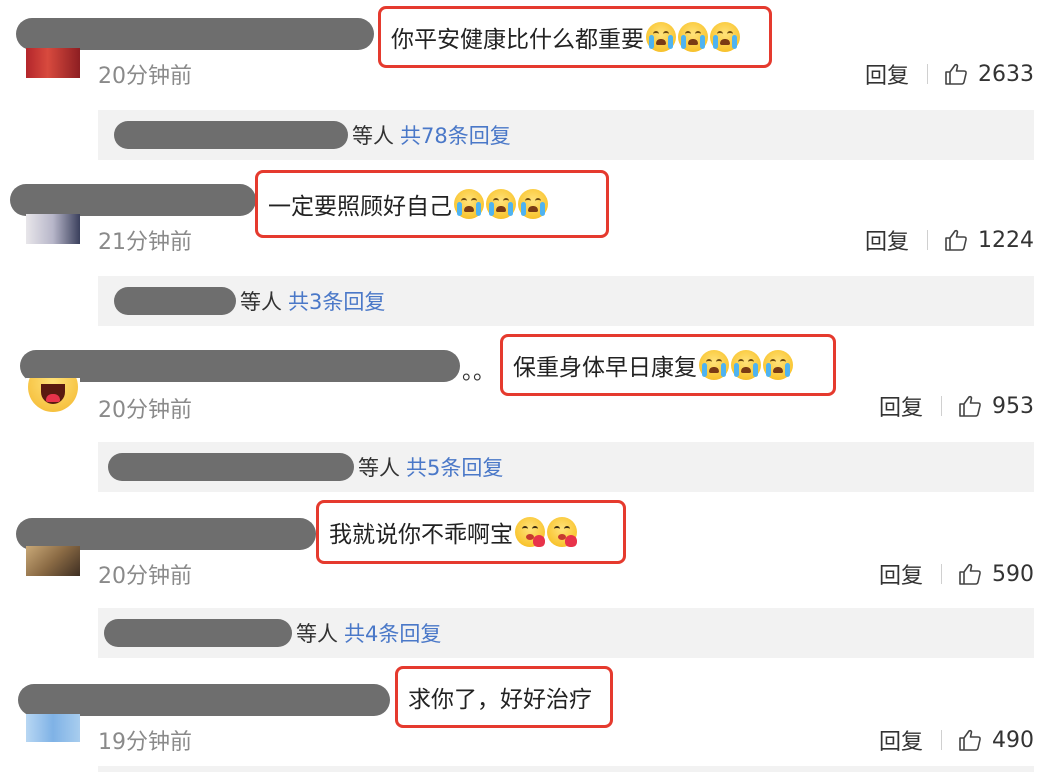 This screenshot has height=772, width=1062. What do you see at coordinates (566, 467) in the screenshot?
I see `replies-preview: 等人 共5条回复` at bounding box center [566, 467].